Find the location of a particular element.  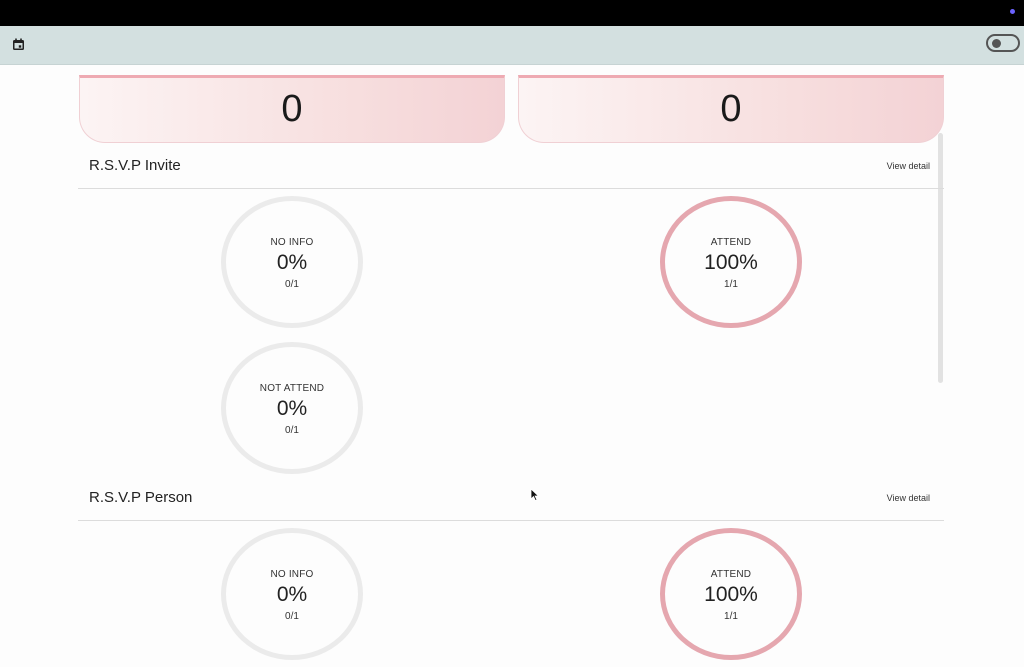

rsvp-invite-no-info-ring: NO INFO 0% 0/1 is located at coordinates (292, 262).